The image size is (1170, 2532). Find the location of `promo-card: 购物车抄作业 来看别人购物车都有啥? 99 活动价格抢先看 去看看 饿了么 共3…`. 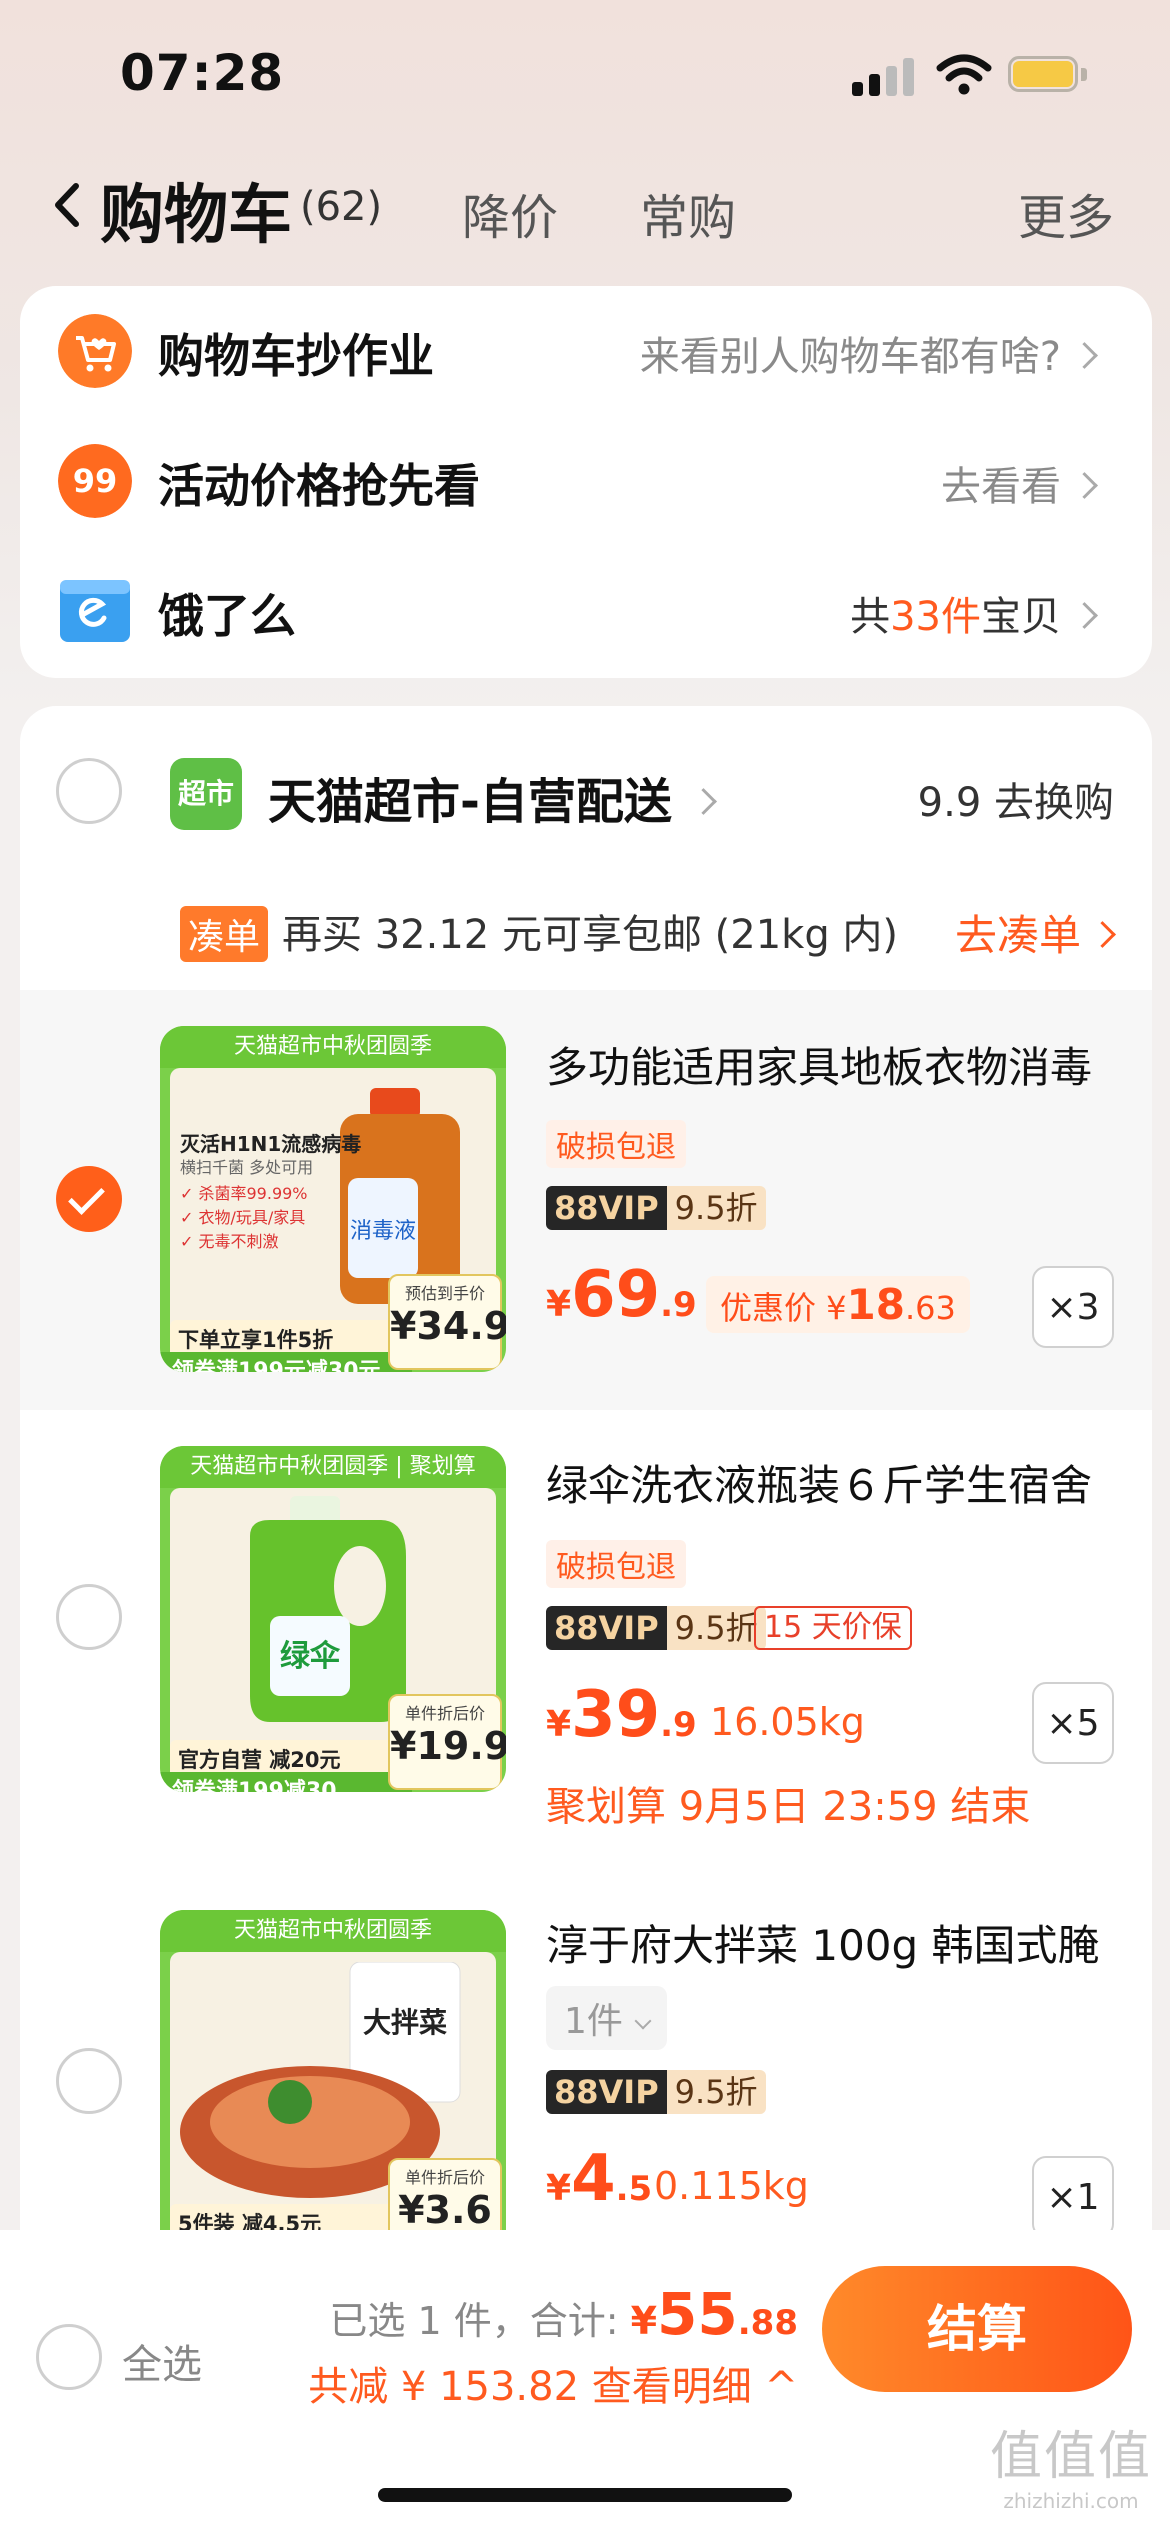

promo-card: 购物车抄作业 来看别人购物车都有啥? 99 活动价格抢先看 去看看 饿了么 共3… is located at coordinates (586, 482).